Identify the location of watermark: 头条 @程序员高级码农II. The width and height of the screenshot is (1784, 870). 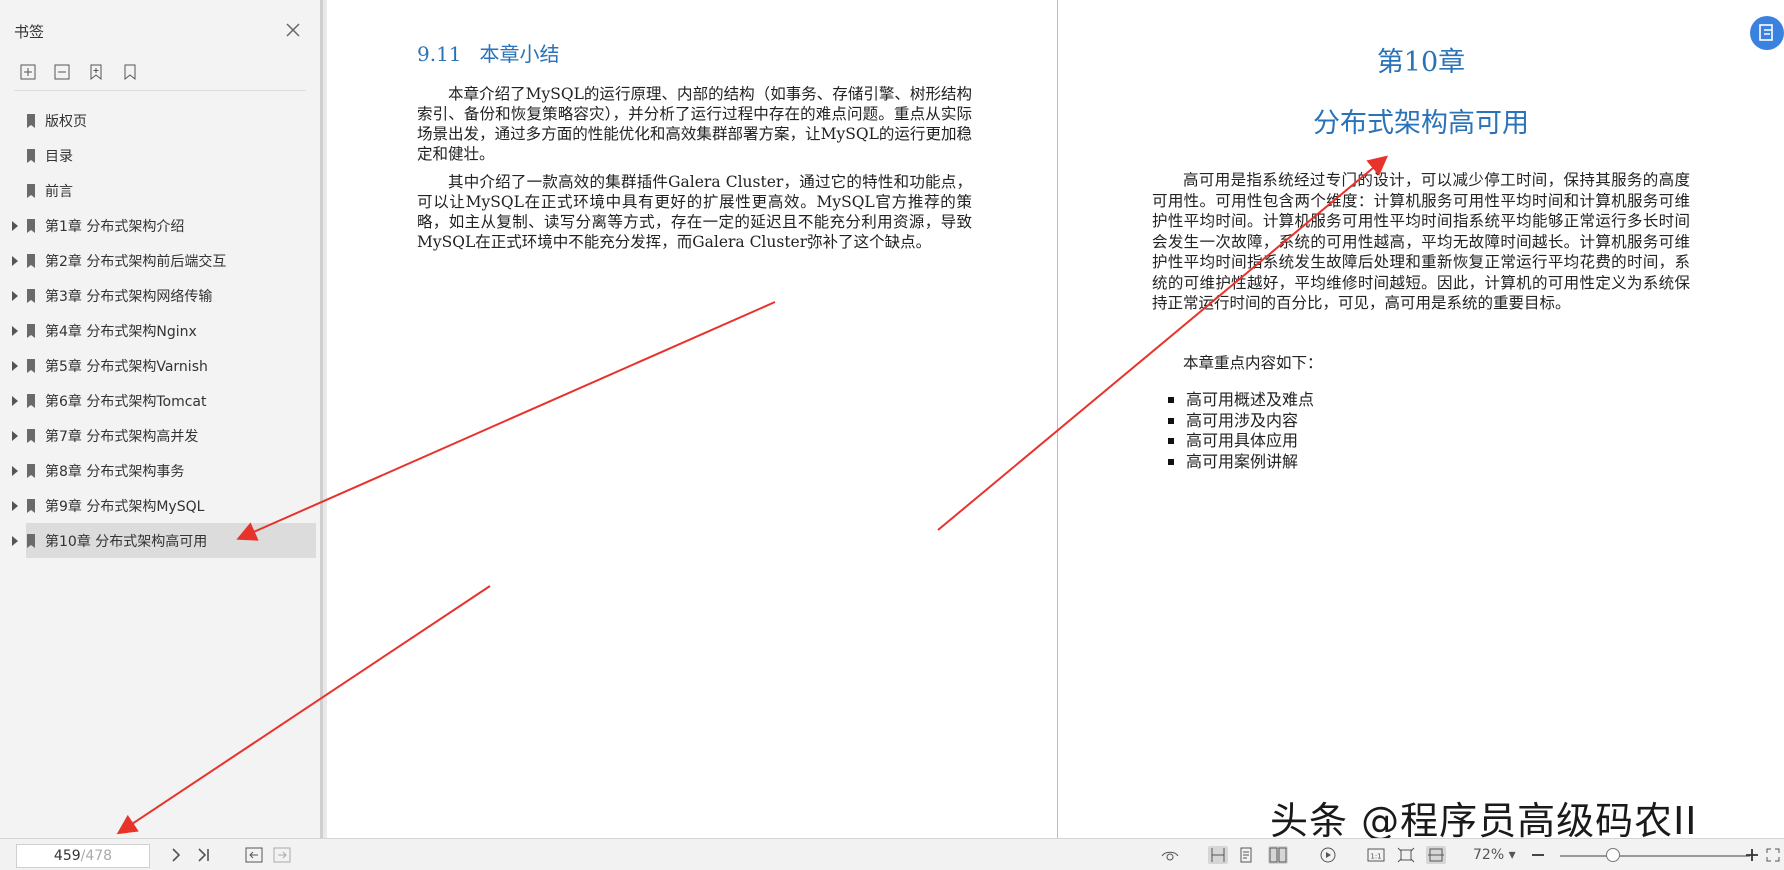
(1484, 821).